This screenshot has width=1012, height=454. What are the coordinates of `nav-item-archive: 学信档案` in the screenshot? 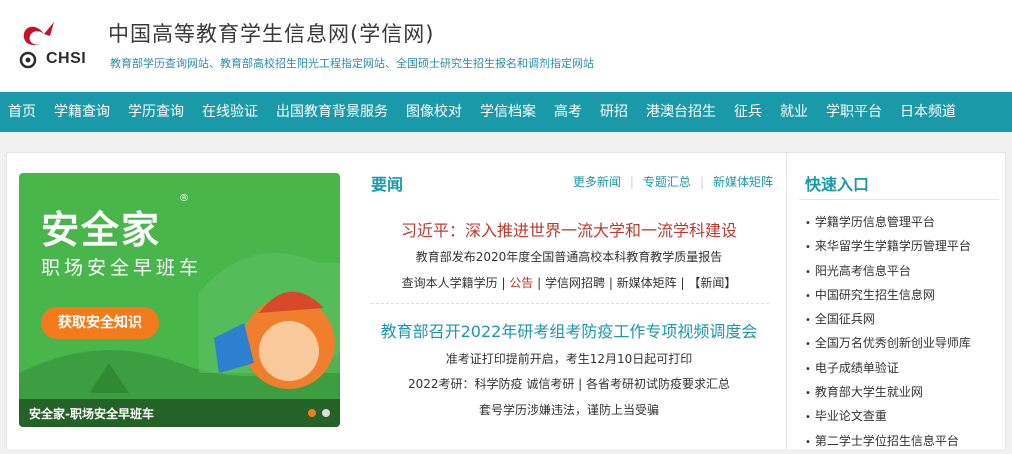 It's located at (508, 112).